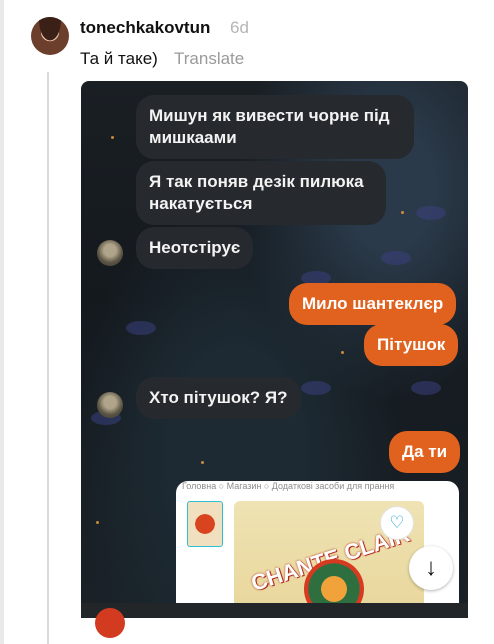 This screenshot has height=644, width=494. Describe the element at coordinates (425, 452) in the screenshot. I see `chat-message-outgoing: Да ти` at that location.